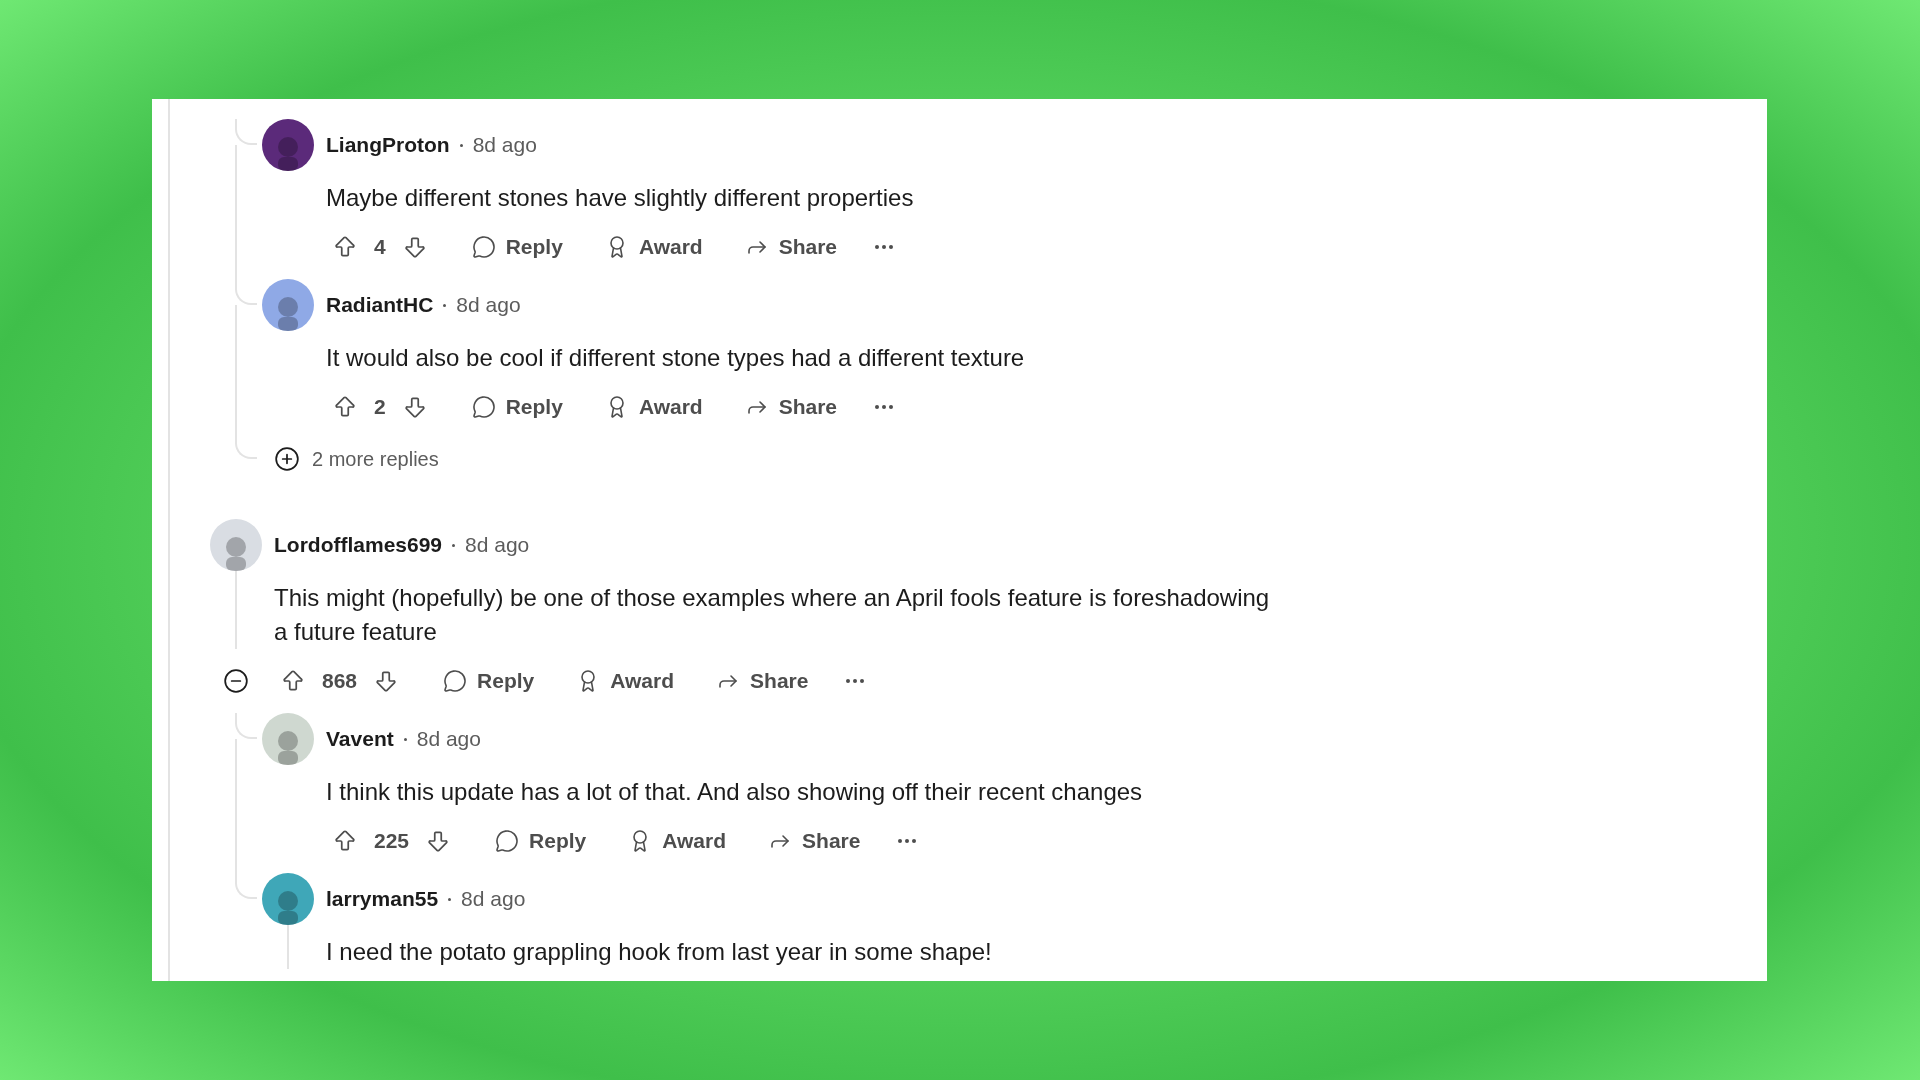  Describe the element at coordinates (340, 681) in the screenshot. I see `vote-count: 868` at that location.